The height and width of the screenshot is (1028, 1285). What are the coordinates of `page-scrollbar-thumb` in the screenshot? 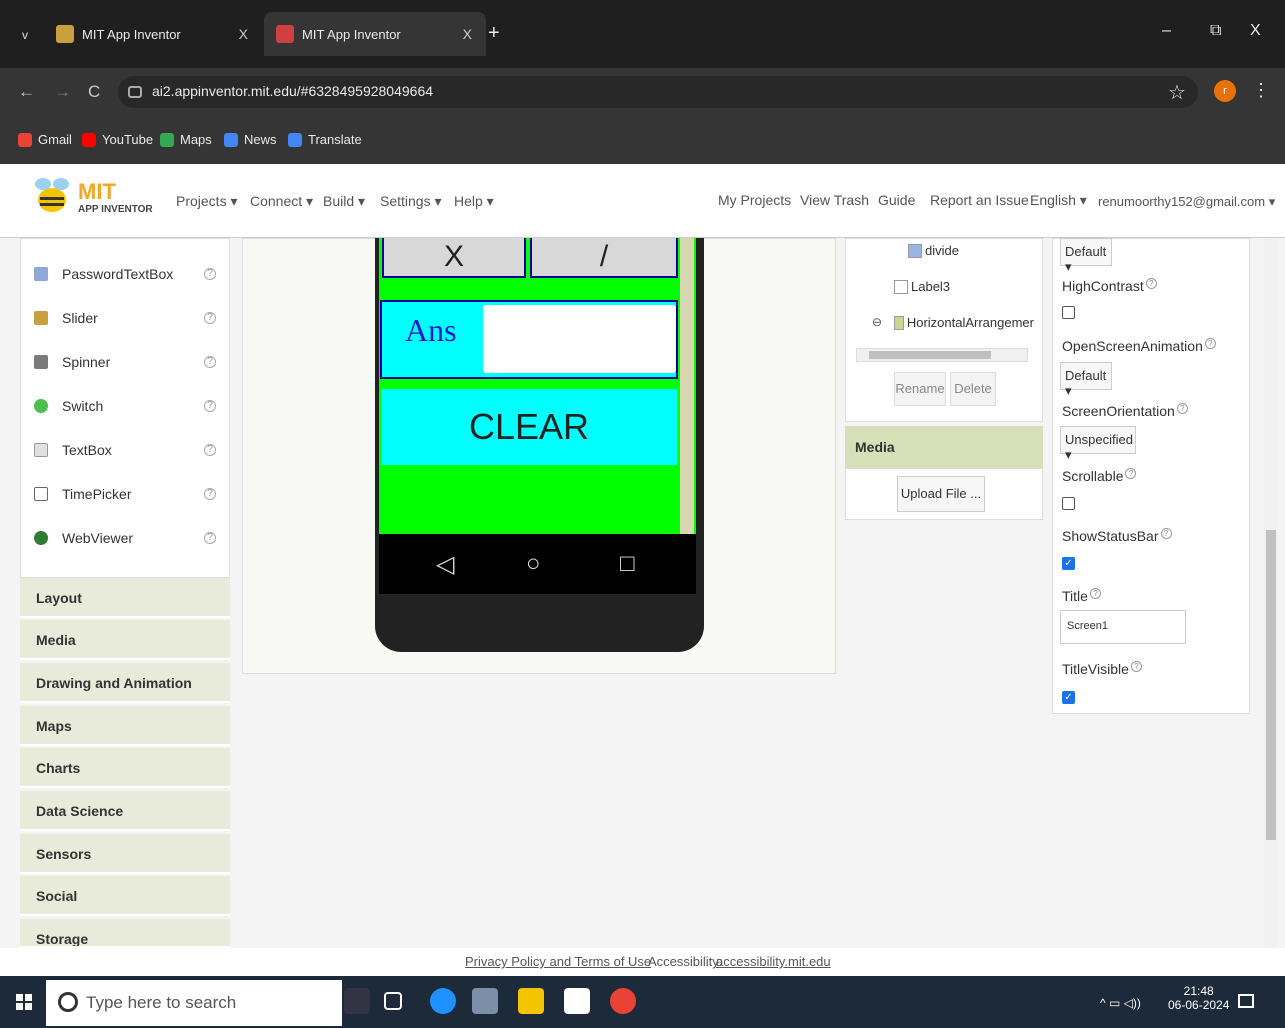 It's located at (1271, 685).